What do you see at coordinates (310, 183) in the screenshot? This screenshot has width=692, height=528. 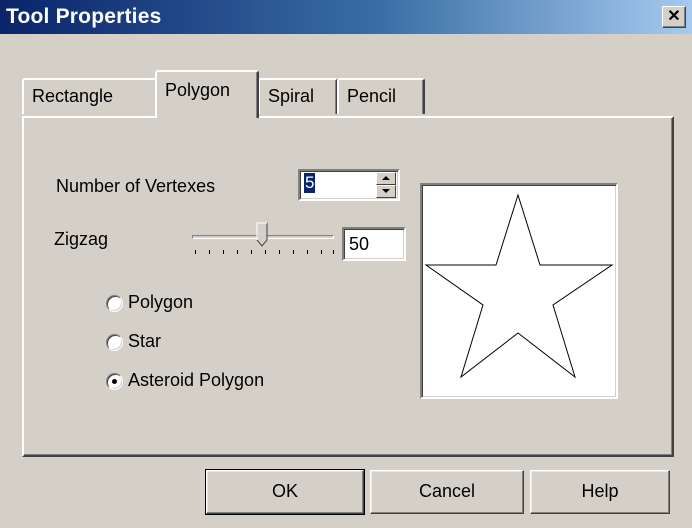 I see `vertexes-value: 5` at bounding box center [310, 183].